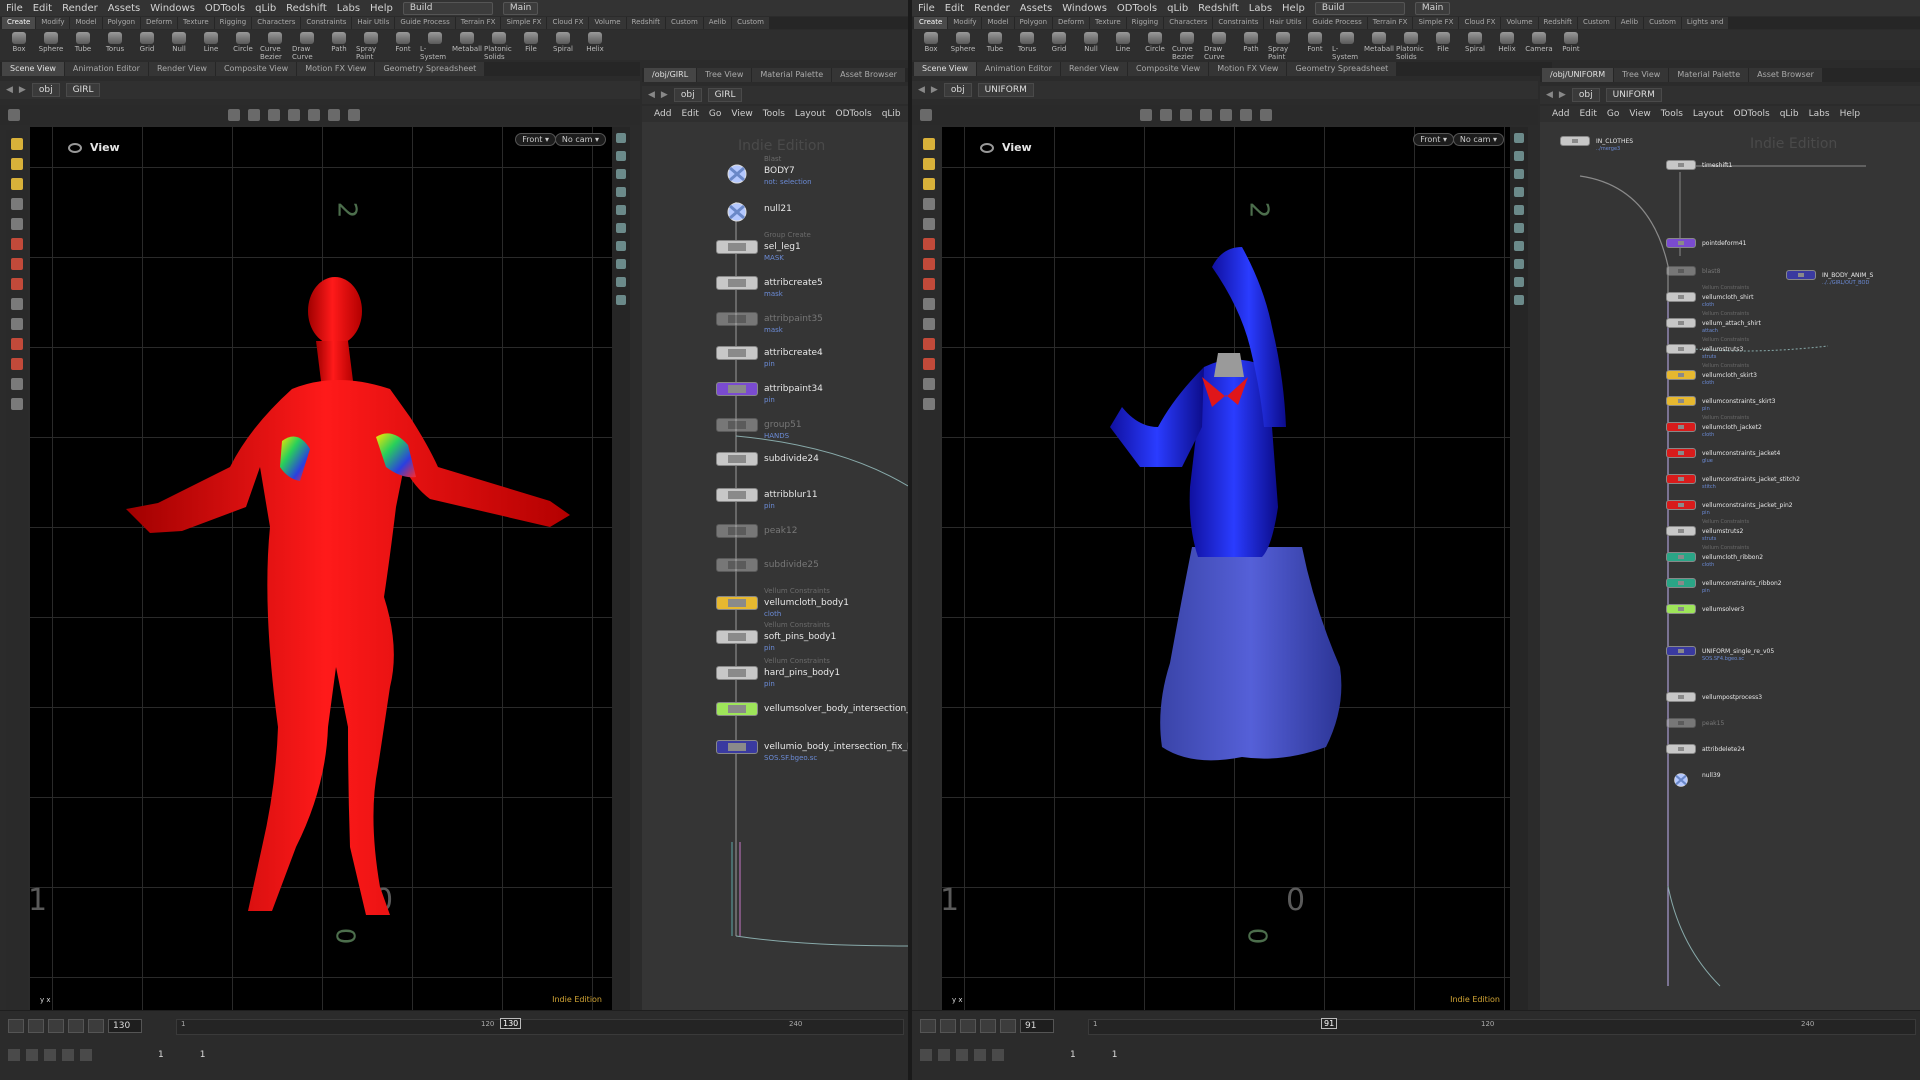 This screenshot has width=1920, height=1080. I want to click on shelf-tab: Guide Process, so click(1337, 23).